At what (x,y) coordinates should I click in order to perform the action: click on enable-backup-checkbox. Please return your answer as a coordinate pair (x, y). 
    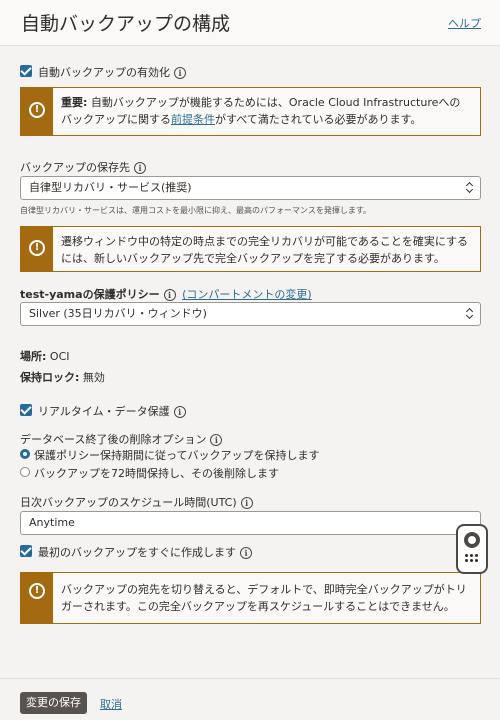
    Looking at the image, I should click on (26, 71).